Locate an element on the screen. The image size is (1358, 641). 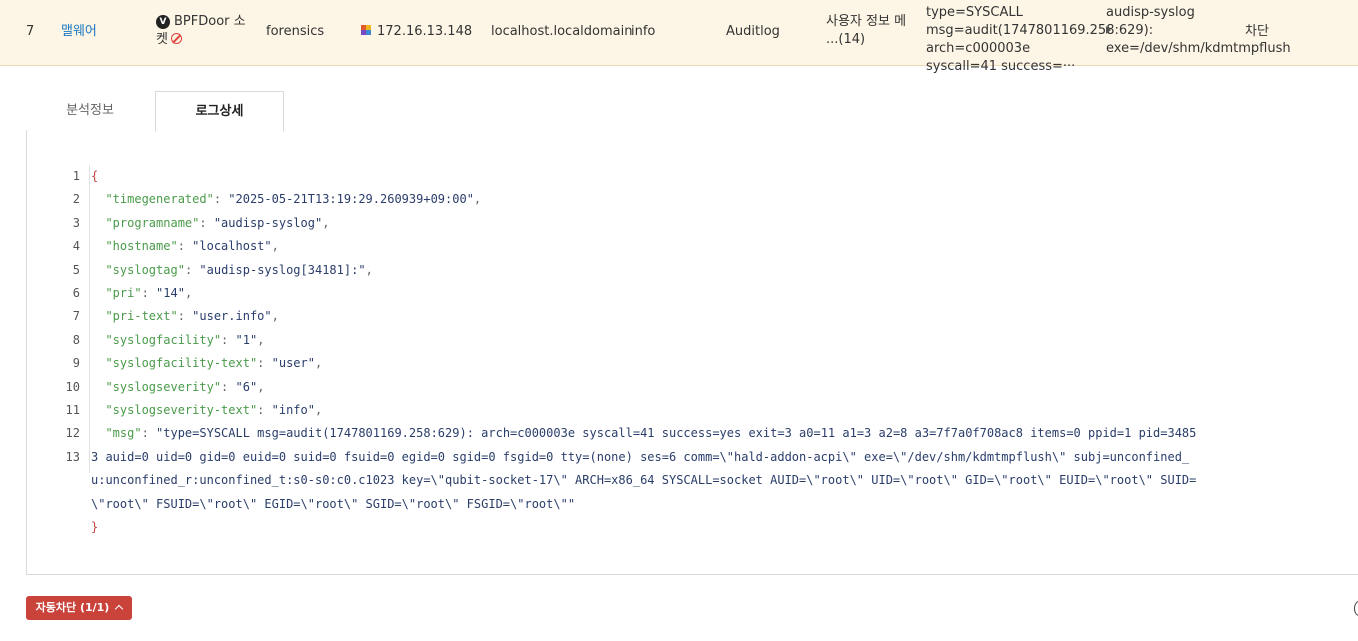
line-number: 4 is located at coordinates (76, 246).